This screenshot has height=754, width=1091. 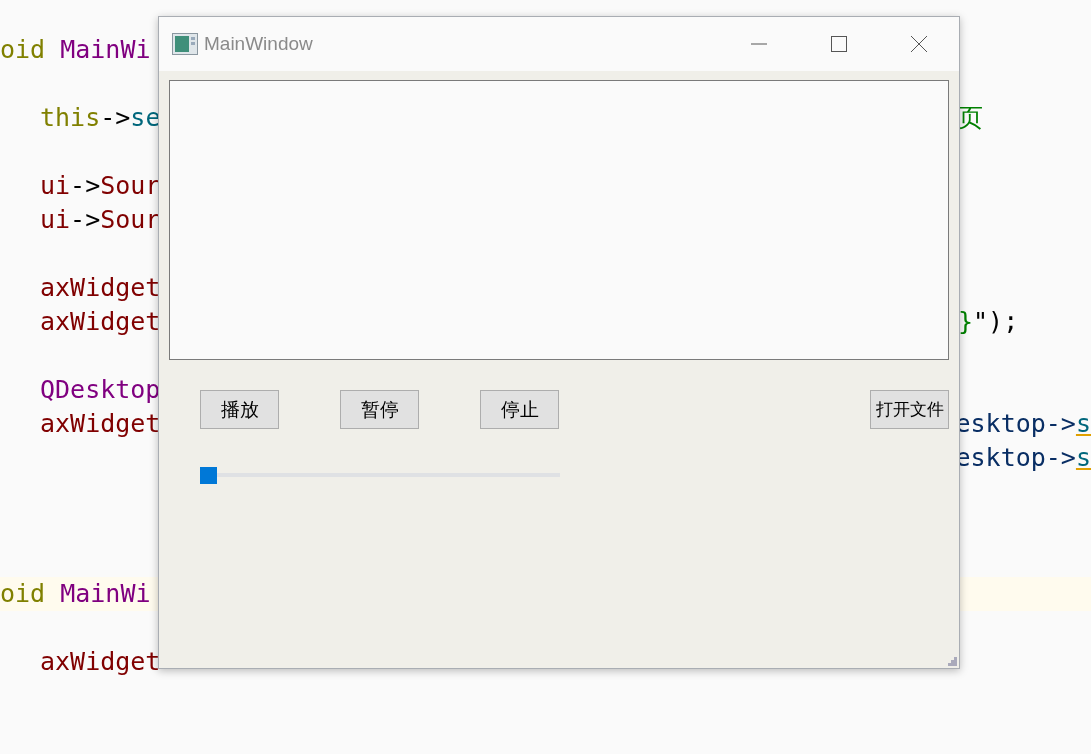 I want to click on code-line: this->se, so click(x=100, y=117).